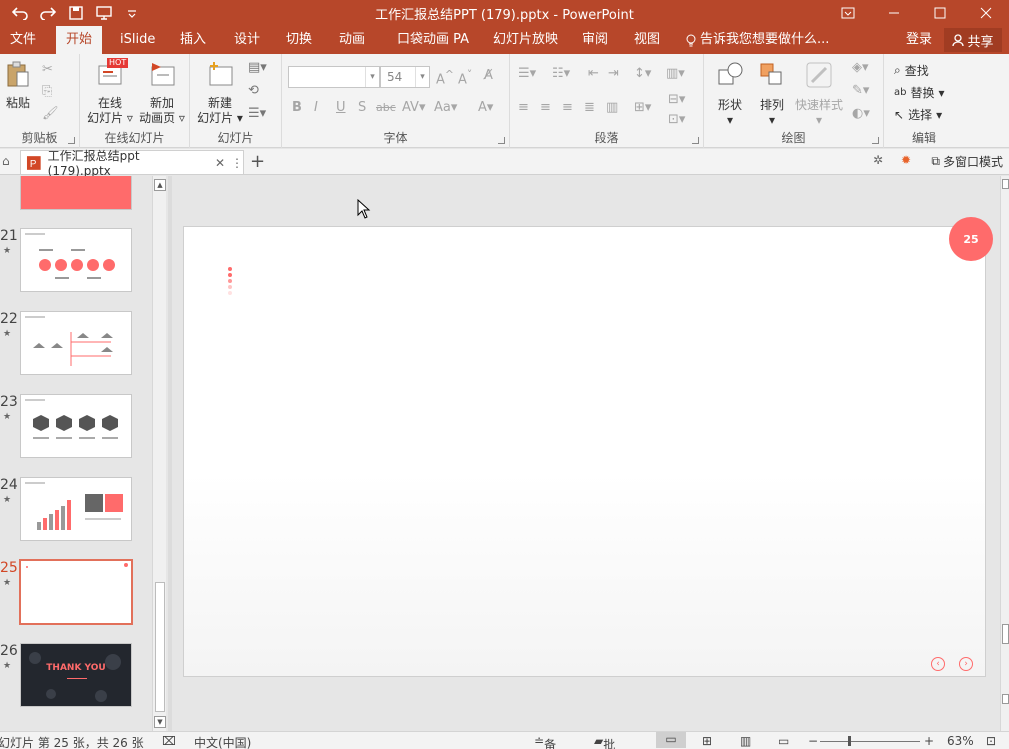 The height and width of the screenshot is (749, 1009). Describe the element at coordinates (362, 107) in the screenshot. I see `shadow-icon: S` at that location.